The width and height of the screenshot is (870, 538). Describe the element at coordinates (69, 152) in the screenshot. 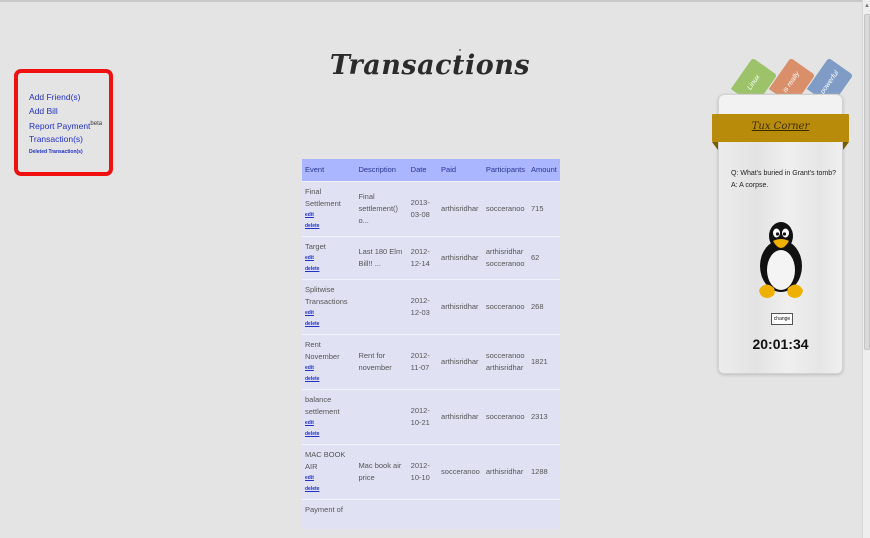

I see `deleted-transactions-link: Deleted Transaction(s)` at that location.